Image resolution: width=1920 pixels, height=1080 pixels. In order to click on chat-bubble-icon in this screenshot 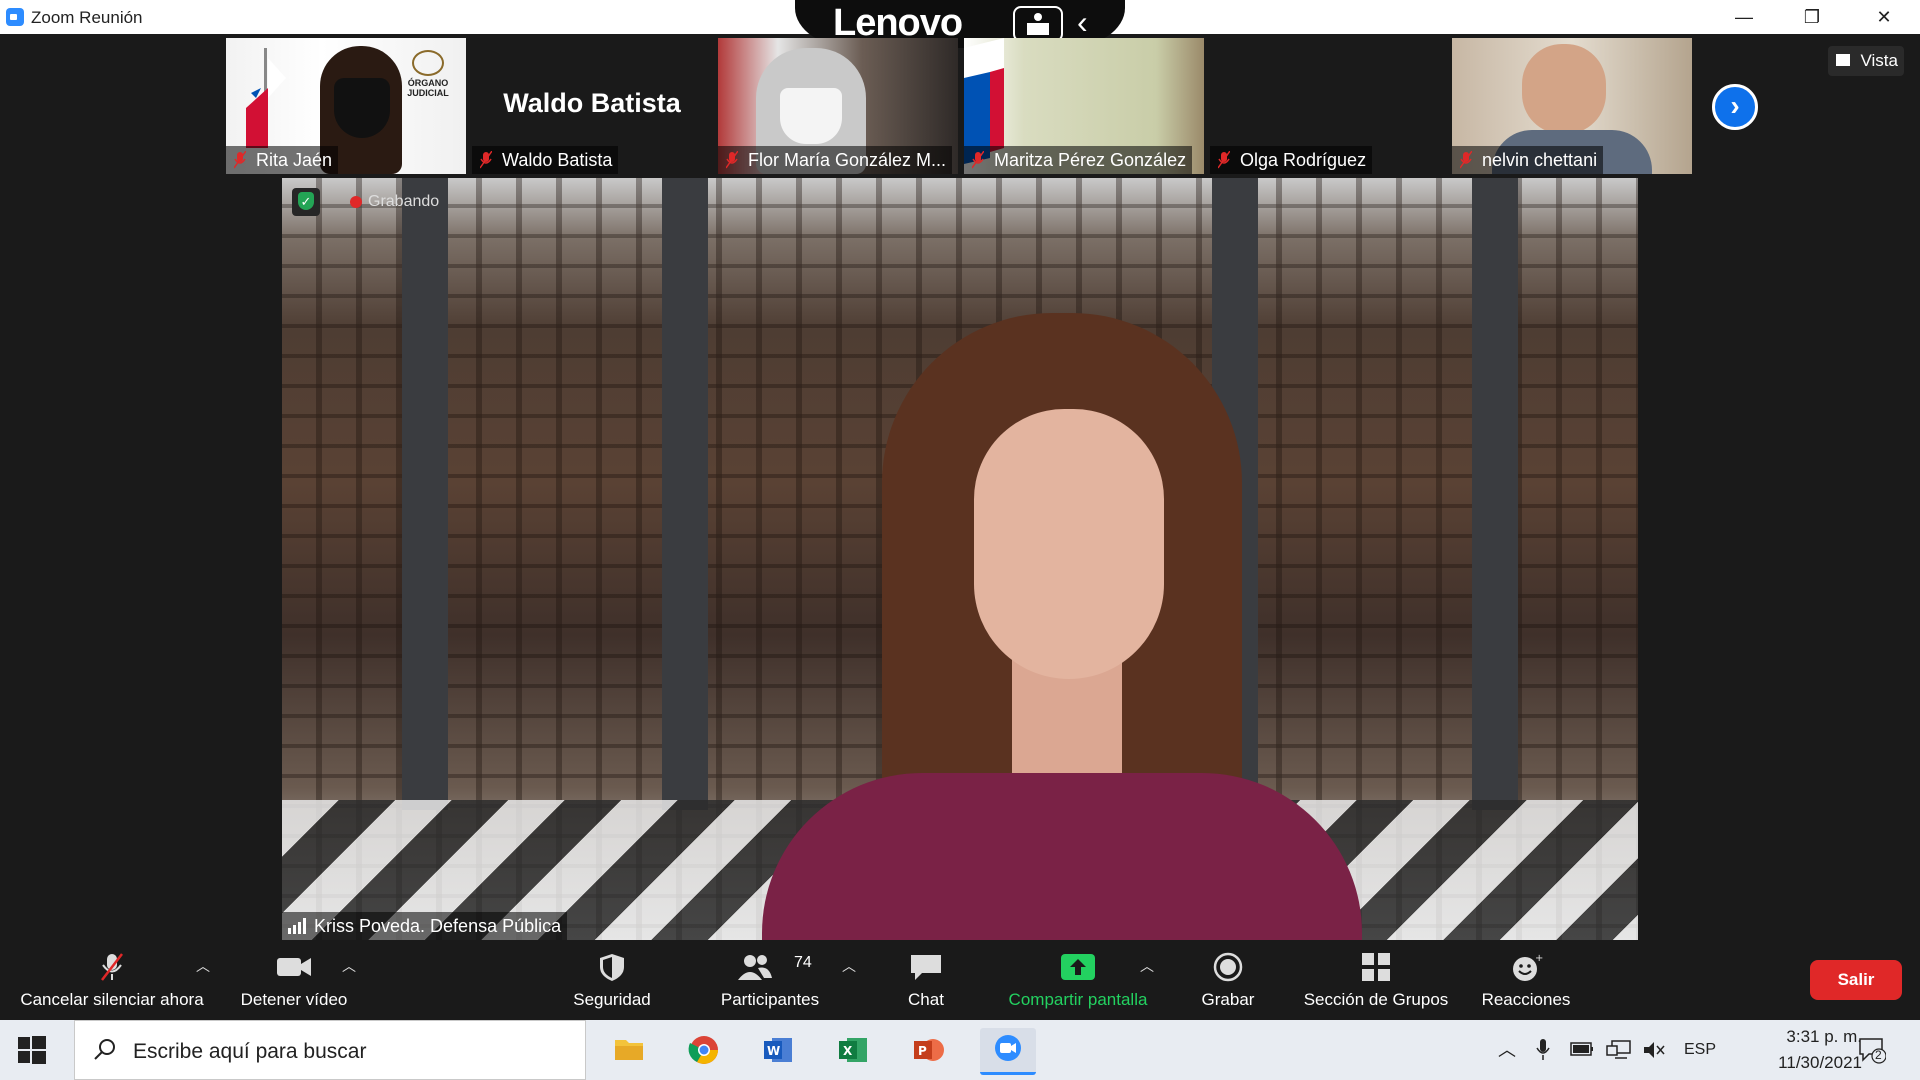, I will do `click(926, 967)`.